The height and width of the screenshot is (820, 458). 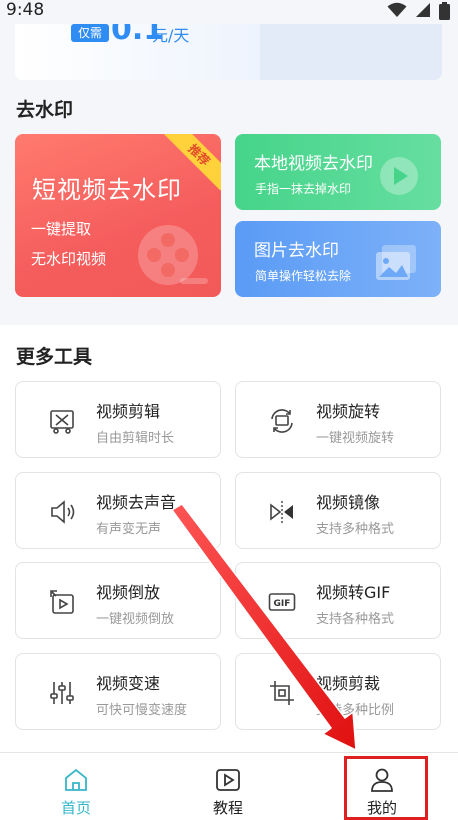 What do you see at coordinates (282, 421) in the screenshot?
I see `rotate-icon` at bounding box center [282, 421].